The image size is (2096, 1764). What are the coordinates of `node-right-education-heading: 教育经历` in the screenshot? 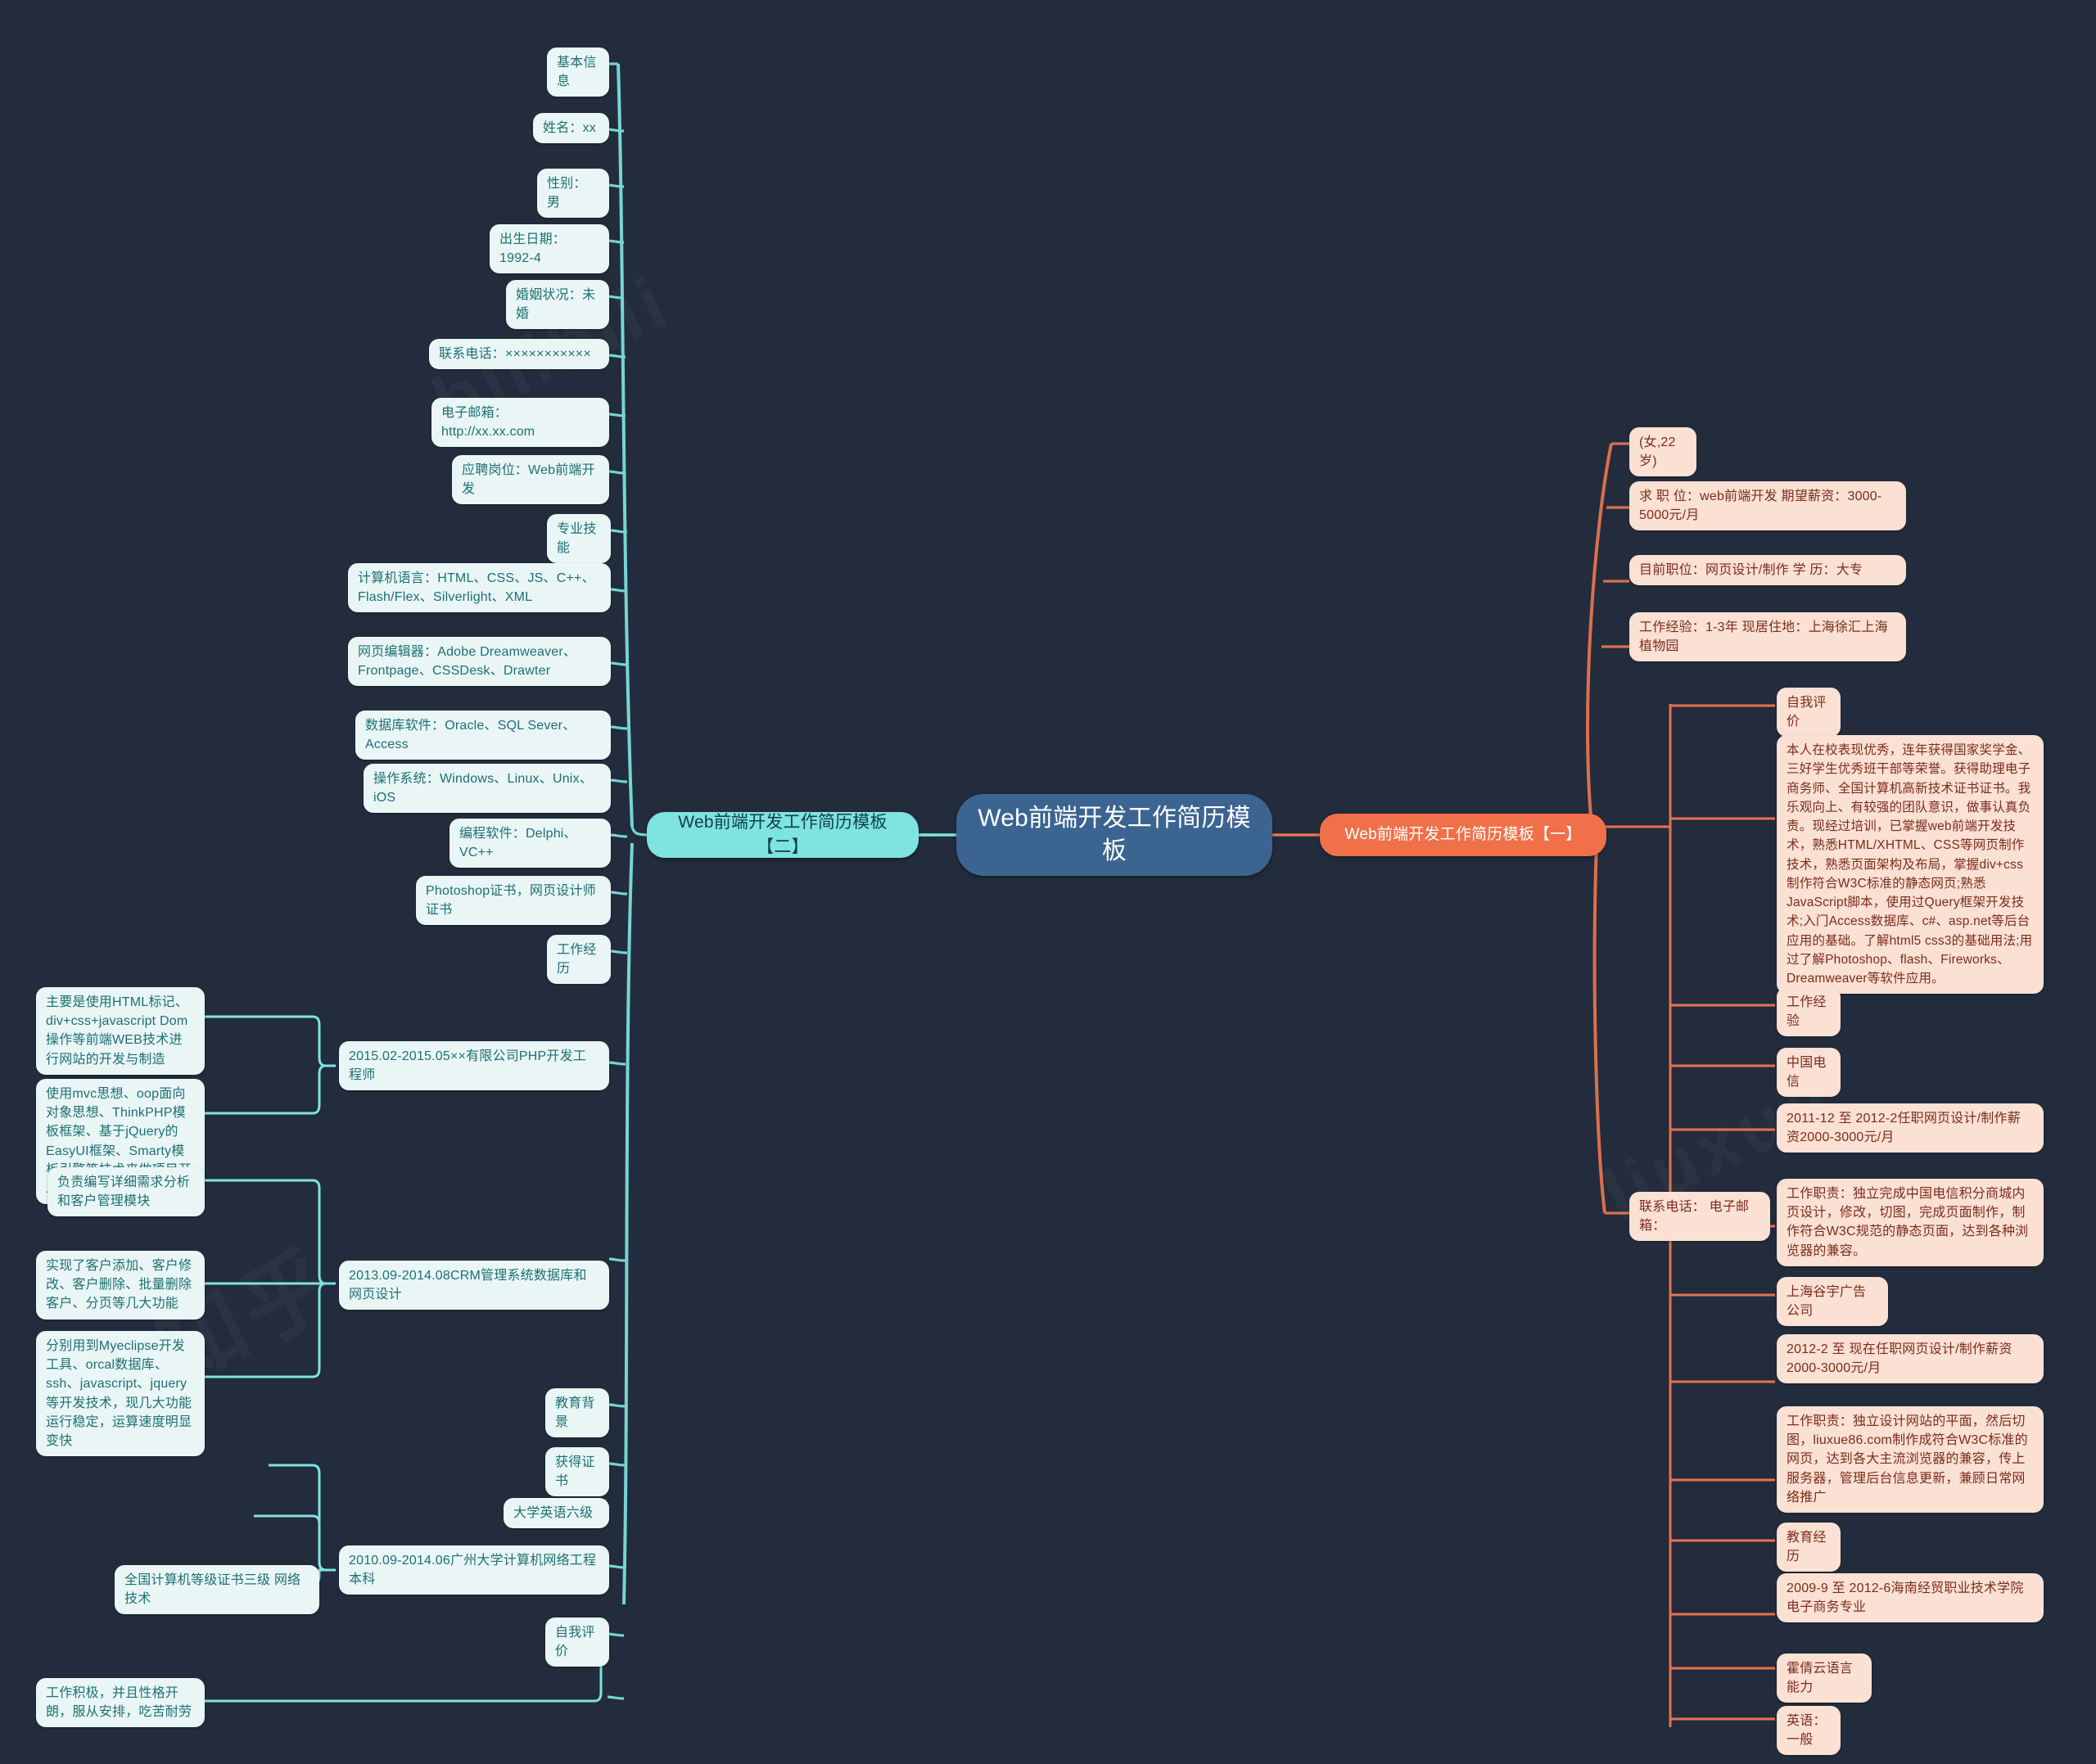 It's located at (1809, 1547).